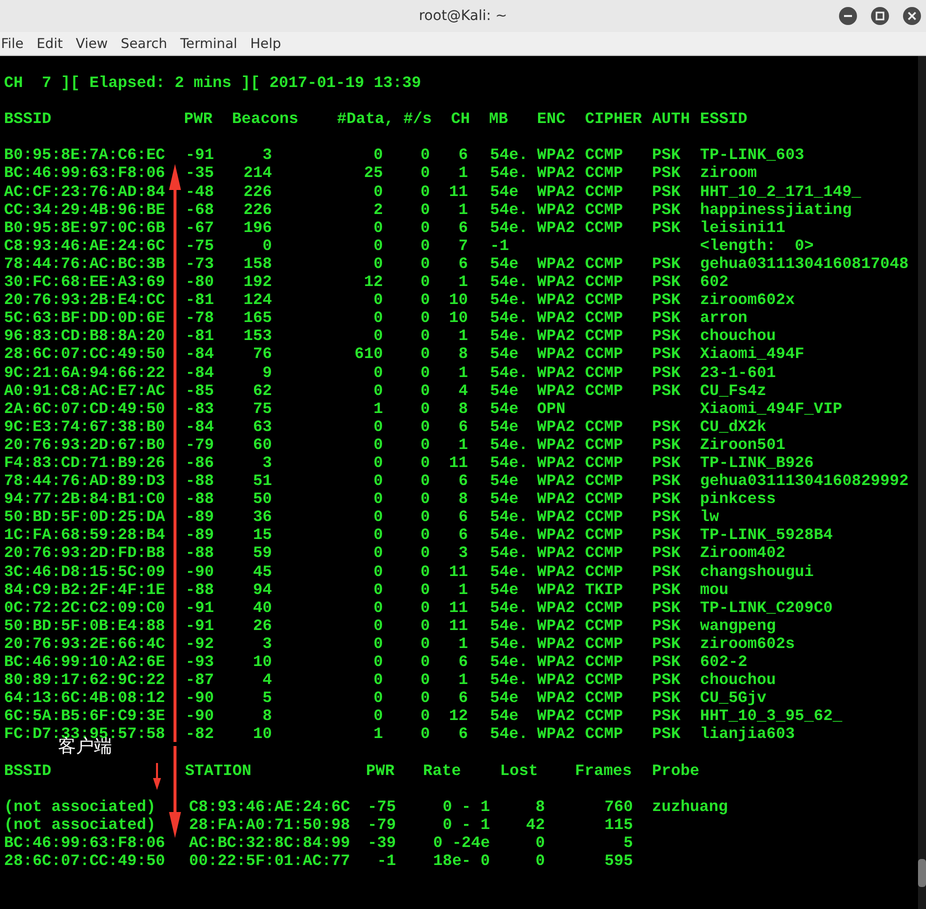 The width and height of the screenshot is (926, 909). Describe the element at coordinates (85, 607) in the screenshot. I see `bssid-cell: 0C:72:2C:C2:09:C0` at that location.